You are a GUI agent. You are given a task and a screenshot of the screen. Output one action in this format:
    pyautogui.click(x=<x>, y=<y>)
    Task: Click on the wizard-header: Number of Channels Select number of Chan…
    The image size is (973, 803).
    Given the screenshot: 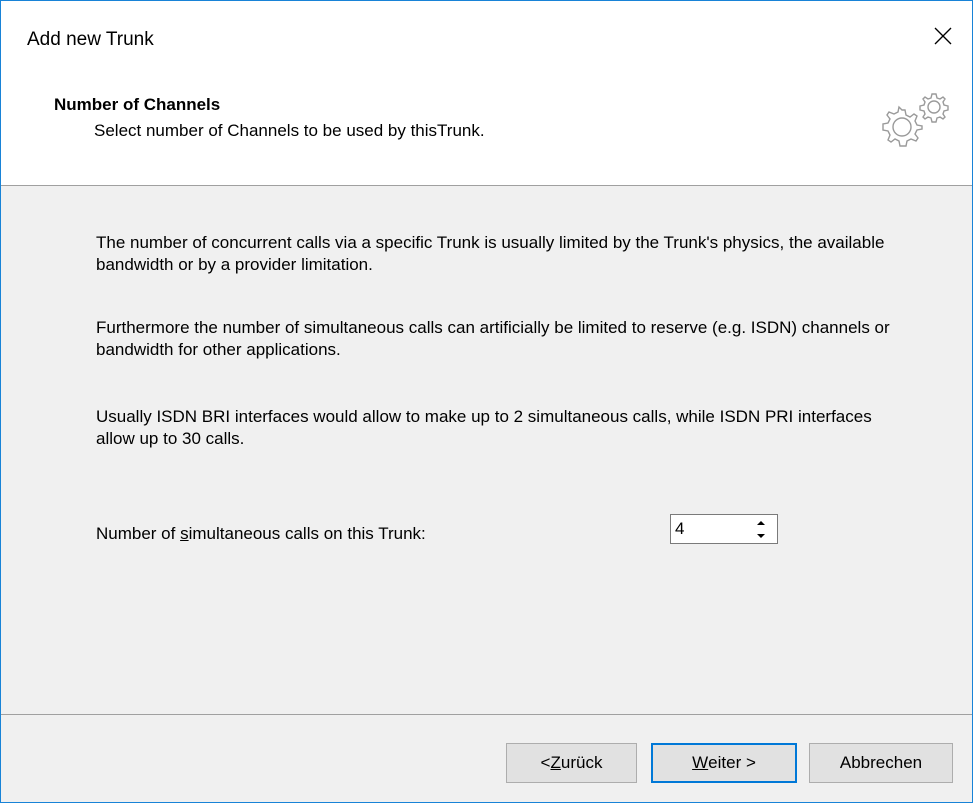 What is the action you would take?
    pyautogui.click(x=486, y=131)
    